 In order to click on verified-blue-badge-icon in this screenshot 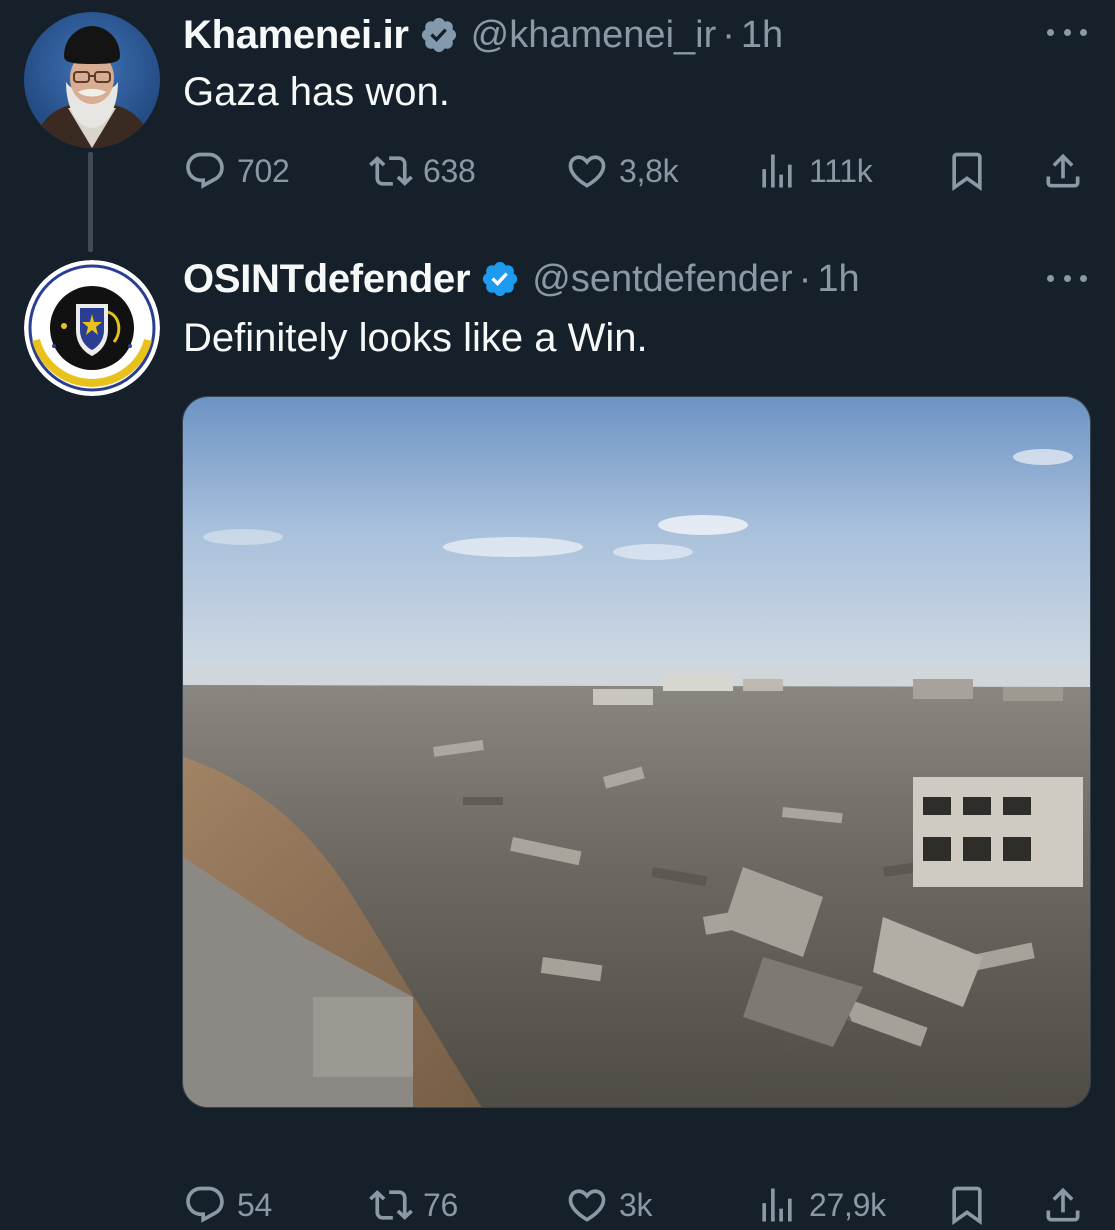, I will do `click(500, 279)`.